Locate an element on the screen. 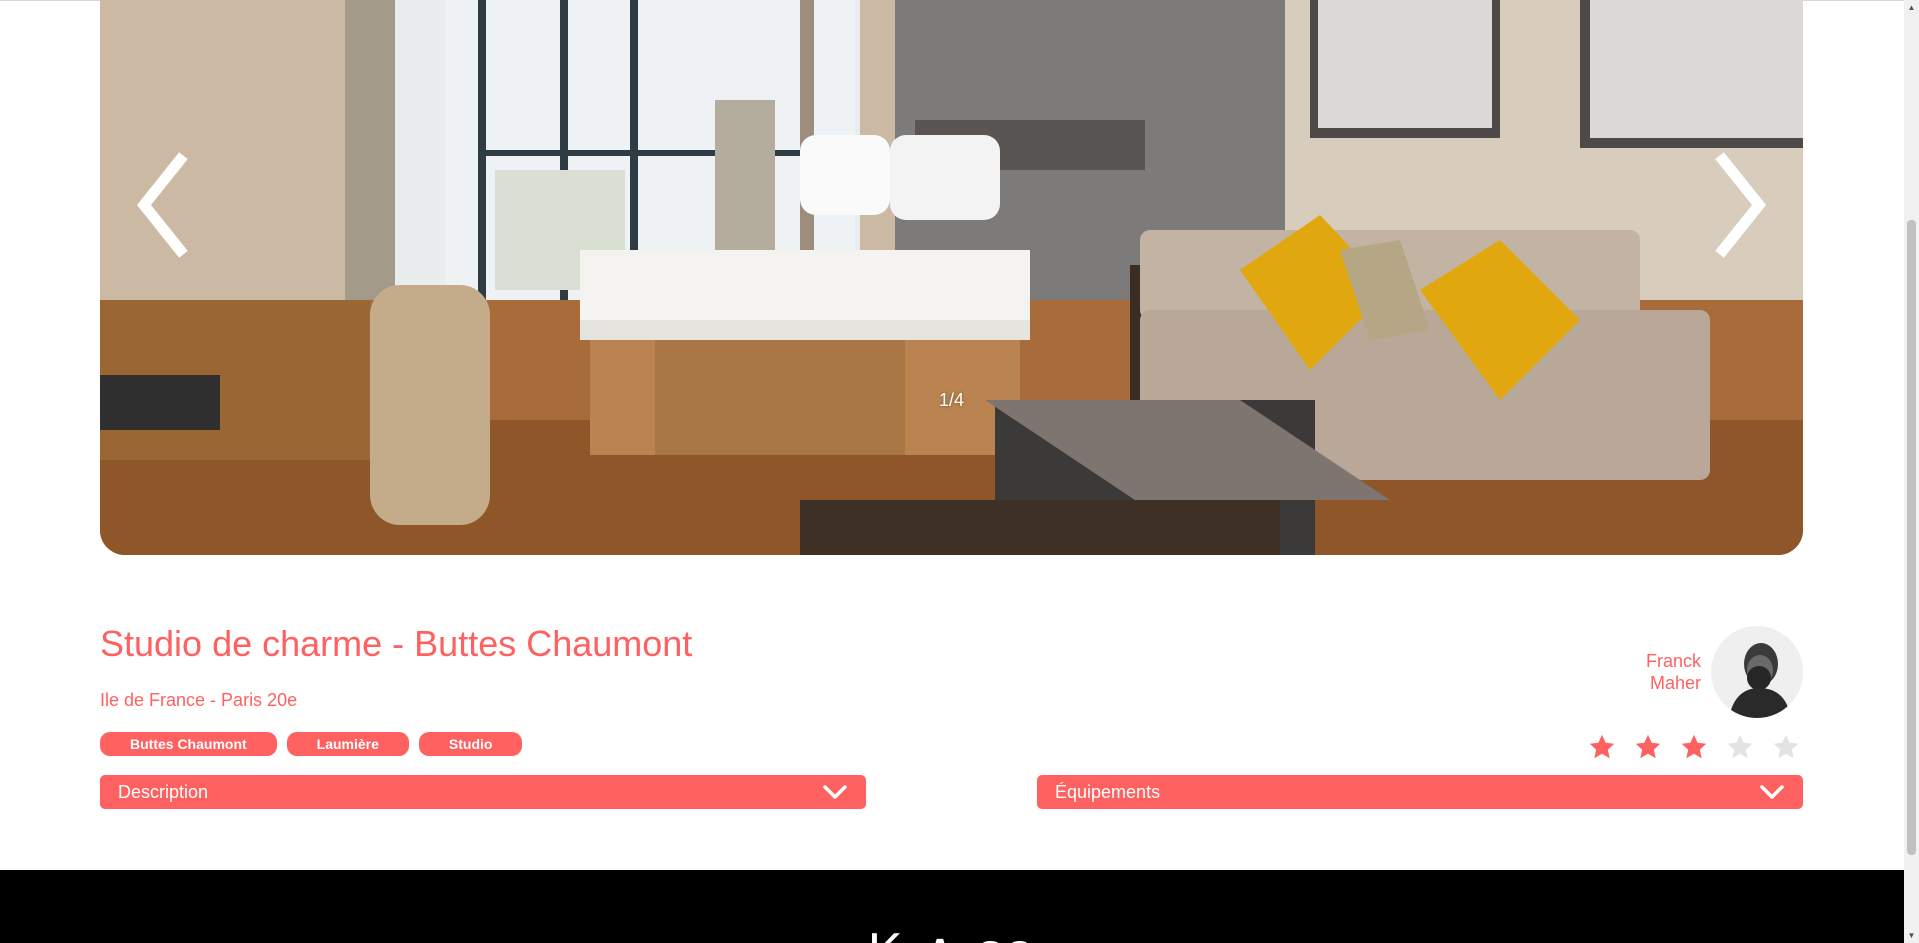 This screenshot has height=943, width=1919. chevron-right-icon is located at coordinates (1741, 205).